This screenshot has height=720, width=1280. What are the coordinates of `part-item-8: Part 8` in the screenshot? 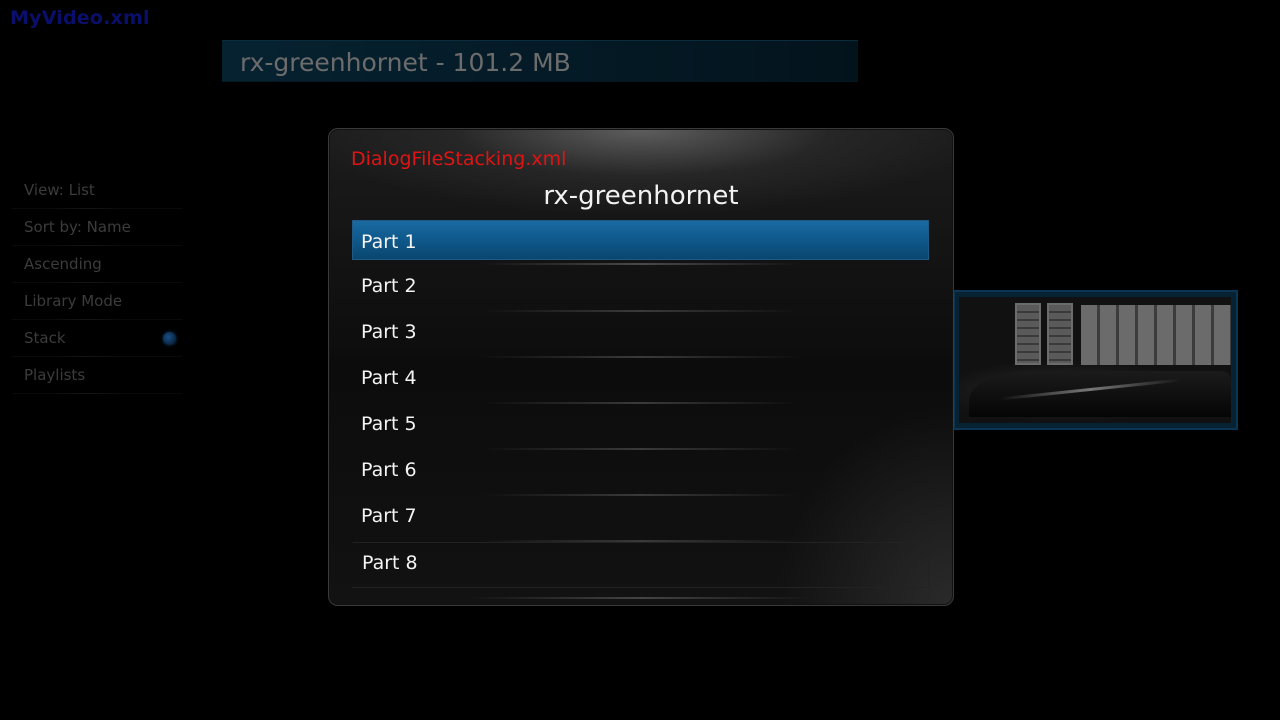 It's located at (640, 565).